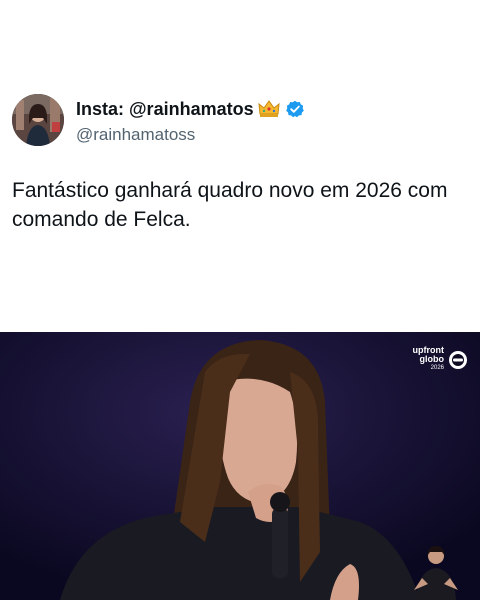  I want to click on upfront-globo-watermark: upfront globo 2026, so click(441, 359).